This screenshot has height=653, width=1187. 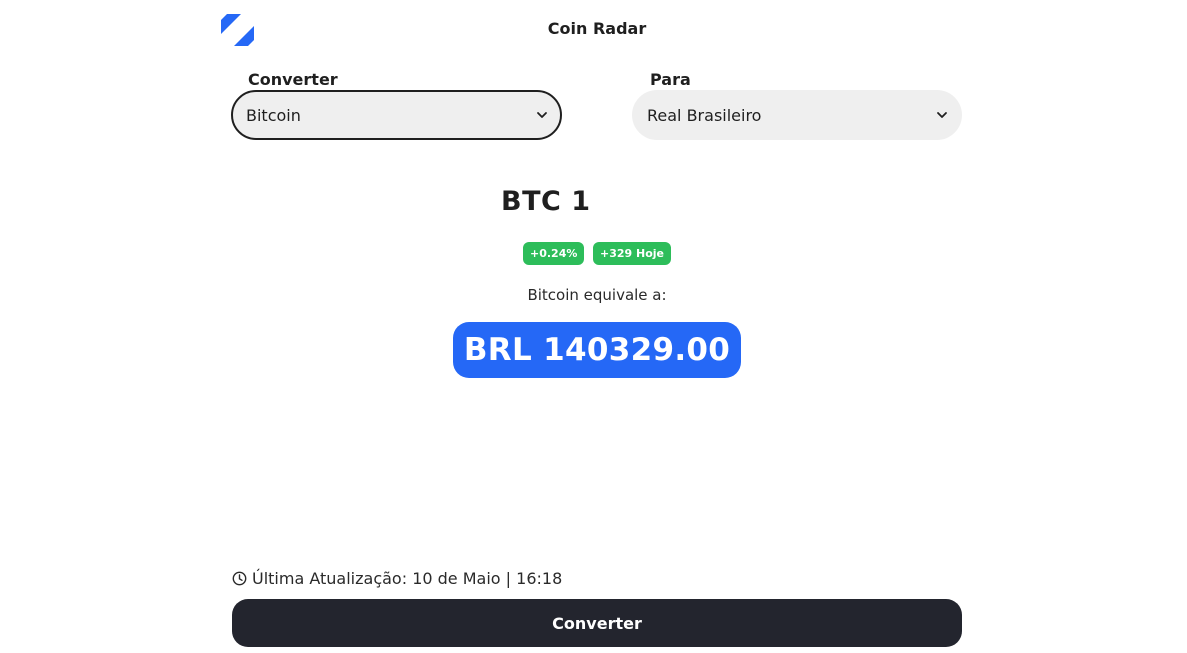 I want to click on convert-button: Converter, so click(x=597, y=623).